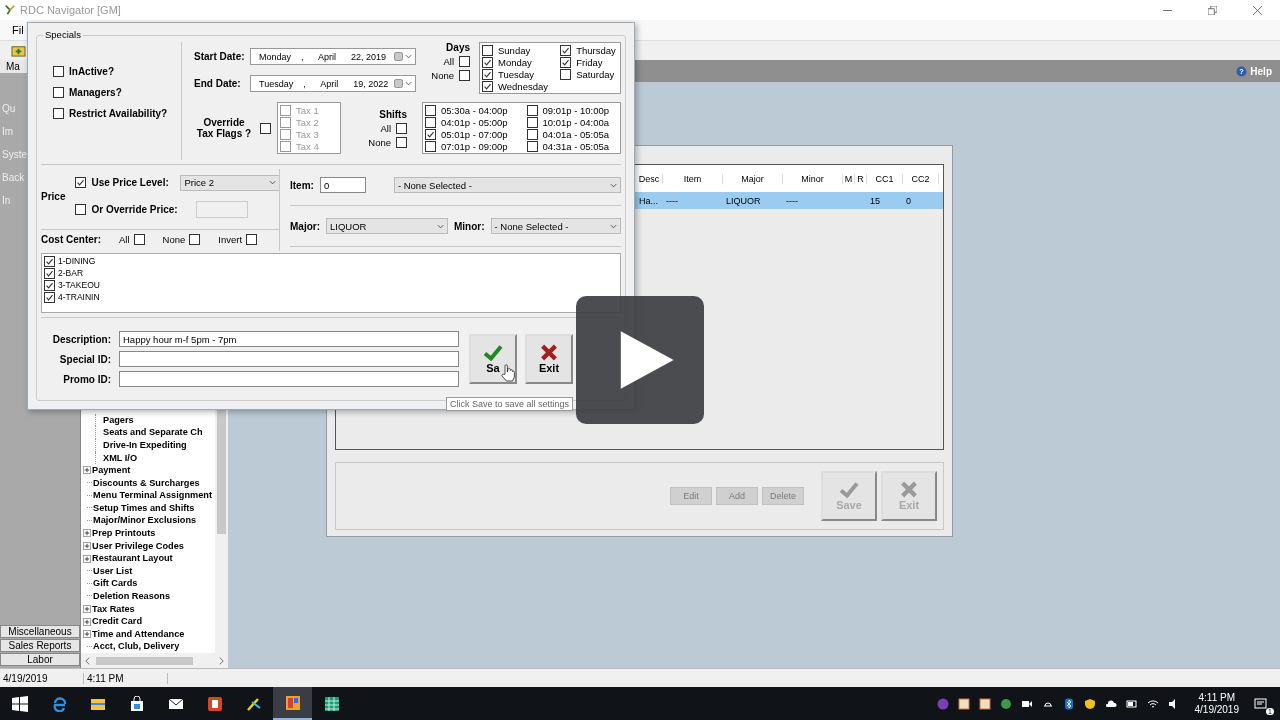 This screenshot has height=720, width=1280. What do you see at coordinates (342, 185) in the screenshot?
I see `item-number-field: 0` at bounding box center [342, 185].